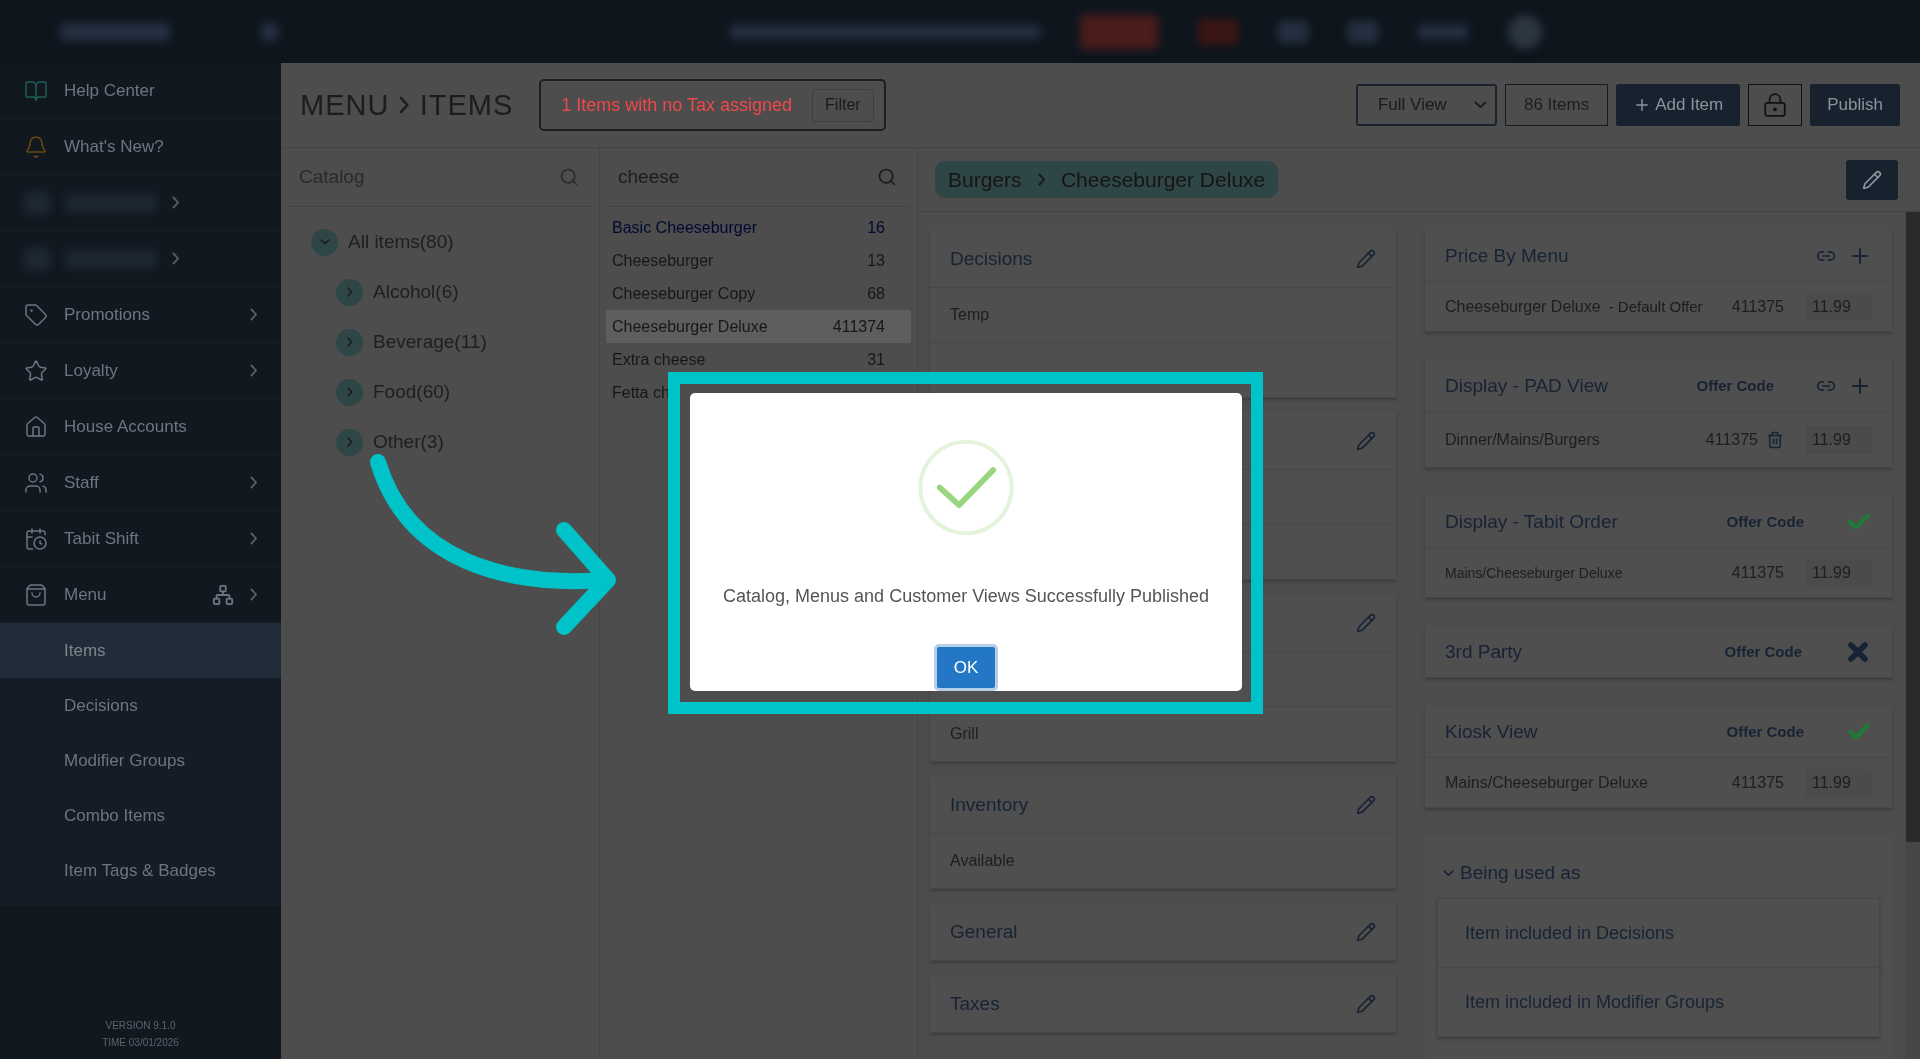 This screenshot has height=1059, width=1920. Describe the element at coordinates (1527, 385) in the screenshot. I see `card-title: Display - PAD View` at that location.